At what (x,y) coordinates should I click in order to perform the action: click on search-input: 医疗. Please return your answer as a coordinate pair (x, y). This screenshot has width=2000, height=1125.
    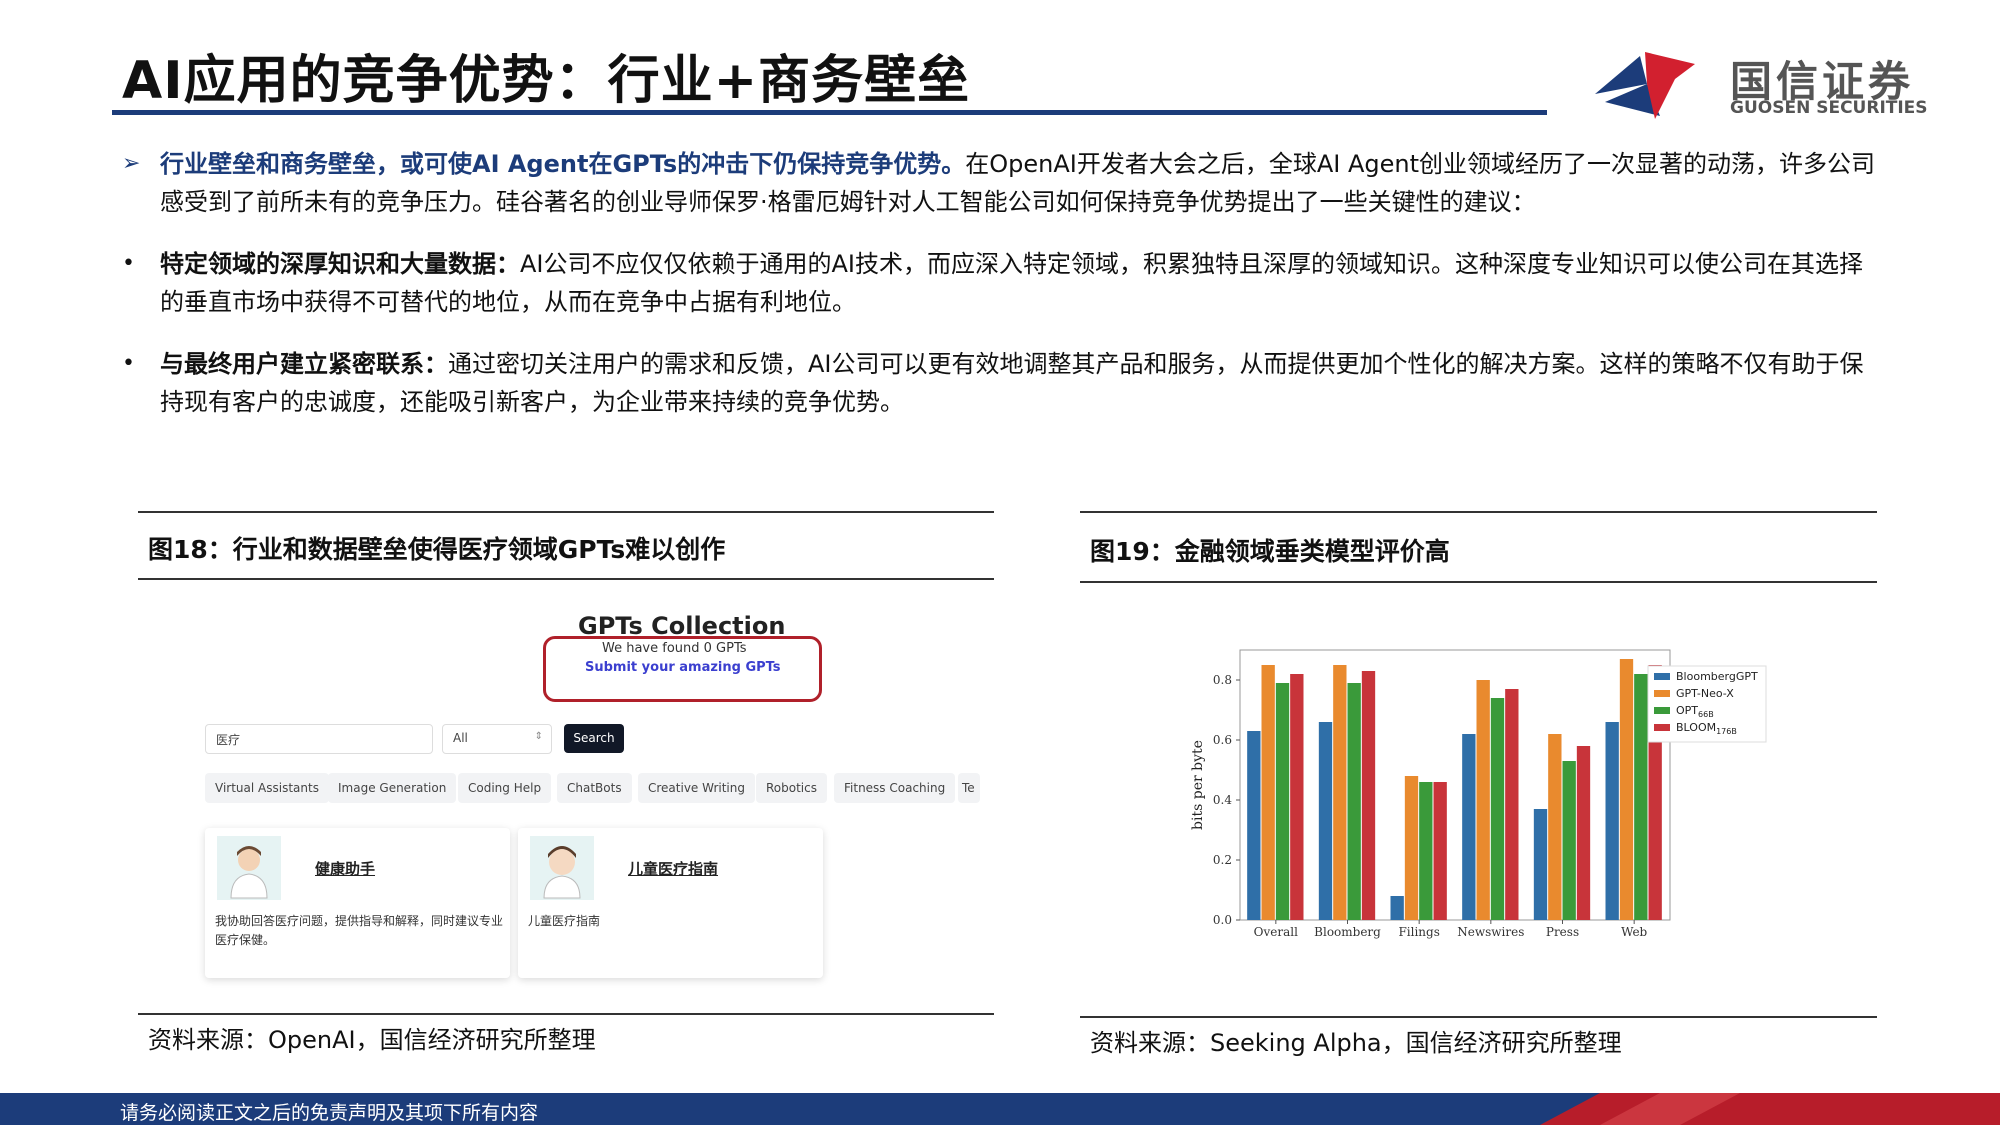
    Looking at the image, I should click on (319, 739).